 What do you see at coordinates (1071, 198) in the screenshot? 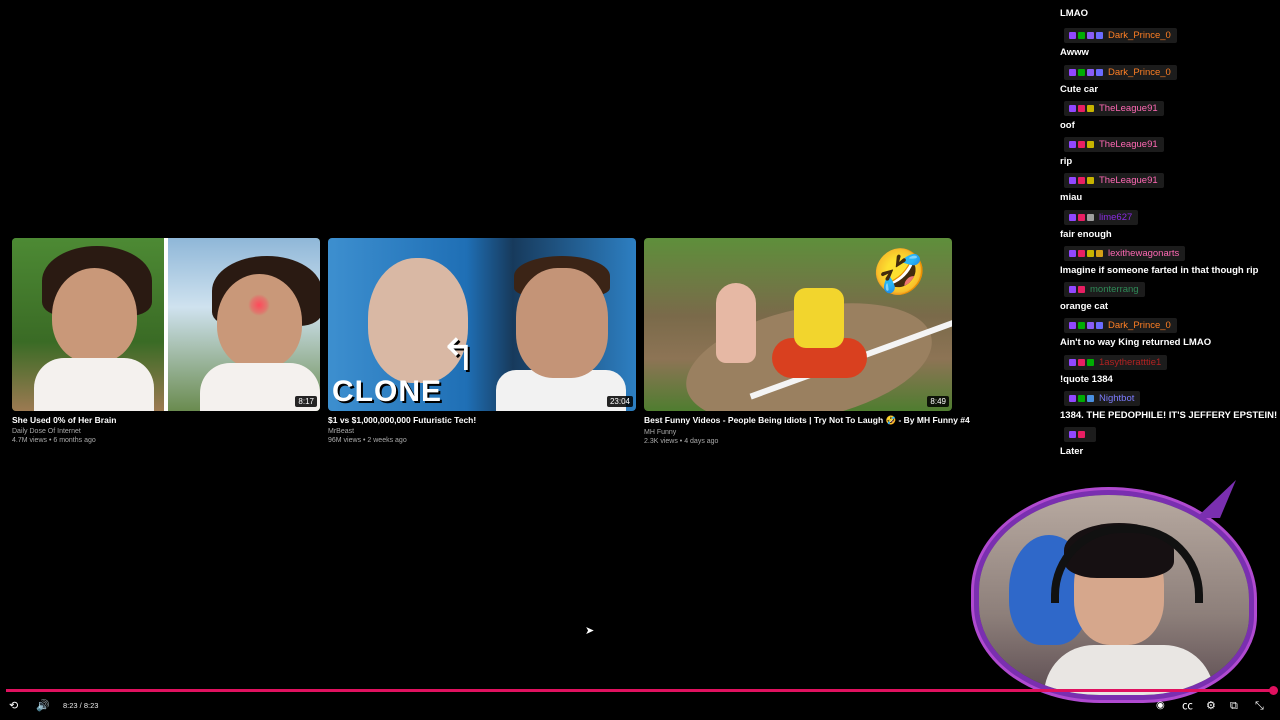
I see `chat-message-text: miau` at bounding box center [1071, 198].